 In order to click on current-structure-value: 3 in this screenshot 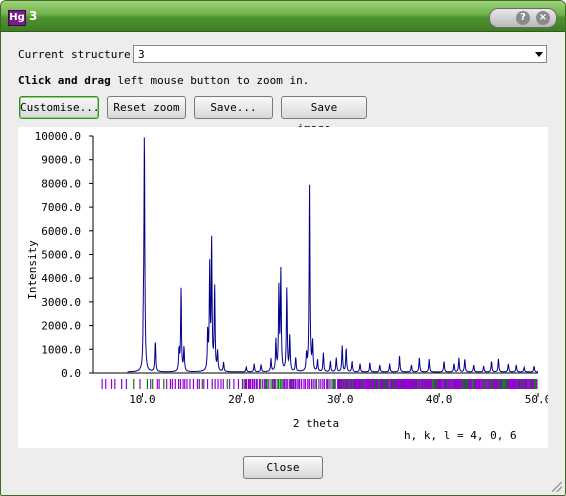, I will do `click(141, 54)`.